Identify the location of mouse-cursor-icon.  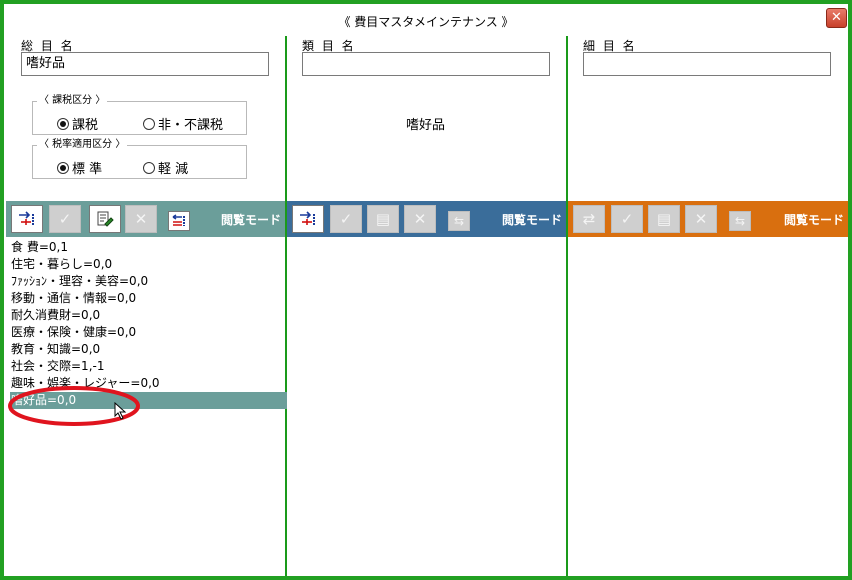
(120, 411).